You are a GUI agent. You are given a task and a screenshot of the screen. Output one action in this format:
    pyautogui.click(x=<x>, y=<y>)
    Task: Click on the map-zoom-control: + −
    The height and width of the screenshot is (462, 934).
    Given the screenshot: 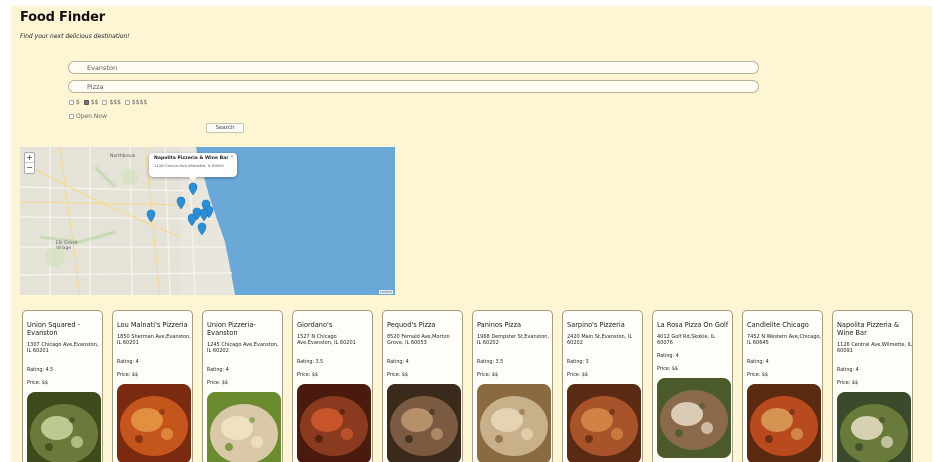 What is the action you would take?
    pyautogui.click(x=29, y=163)
    